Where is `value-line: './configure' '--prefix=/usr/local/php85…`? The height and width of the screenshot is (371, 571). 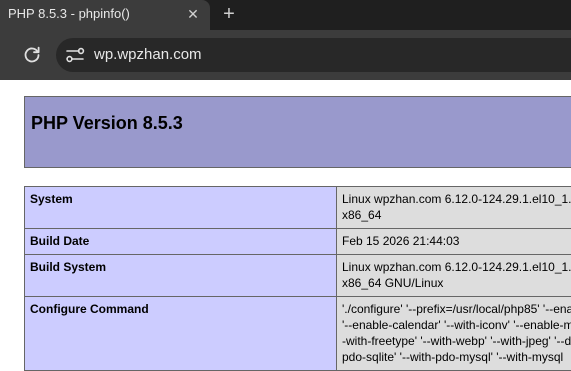 value-line: './configure' '--prefix=/usr/local/php85… is located at coordinates (456, 309).